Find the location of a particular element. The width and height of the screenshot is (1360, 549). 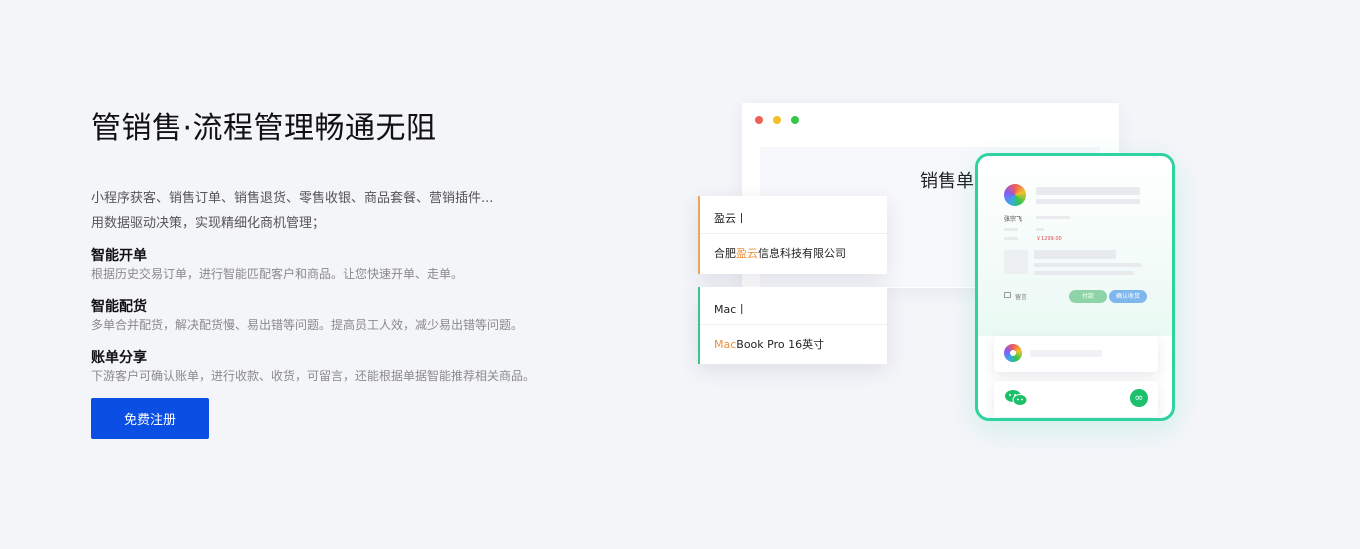

customer-name: 张宗飞 is located at coordinates (1013, 219).